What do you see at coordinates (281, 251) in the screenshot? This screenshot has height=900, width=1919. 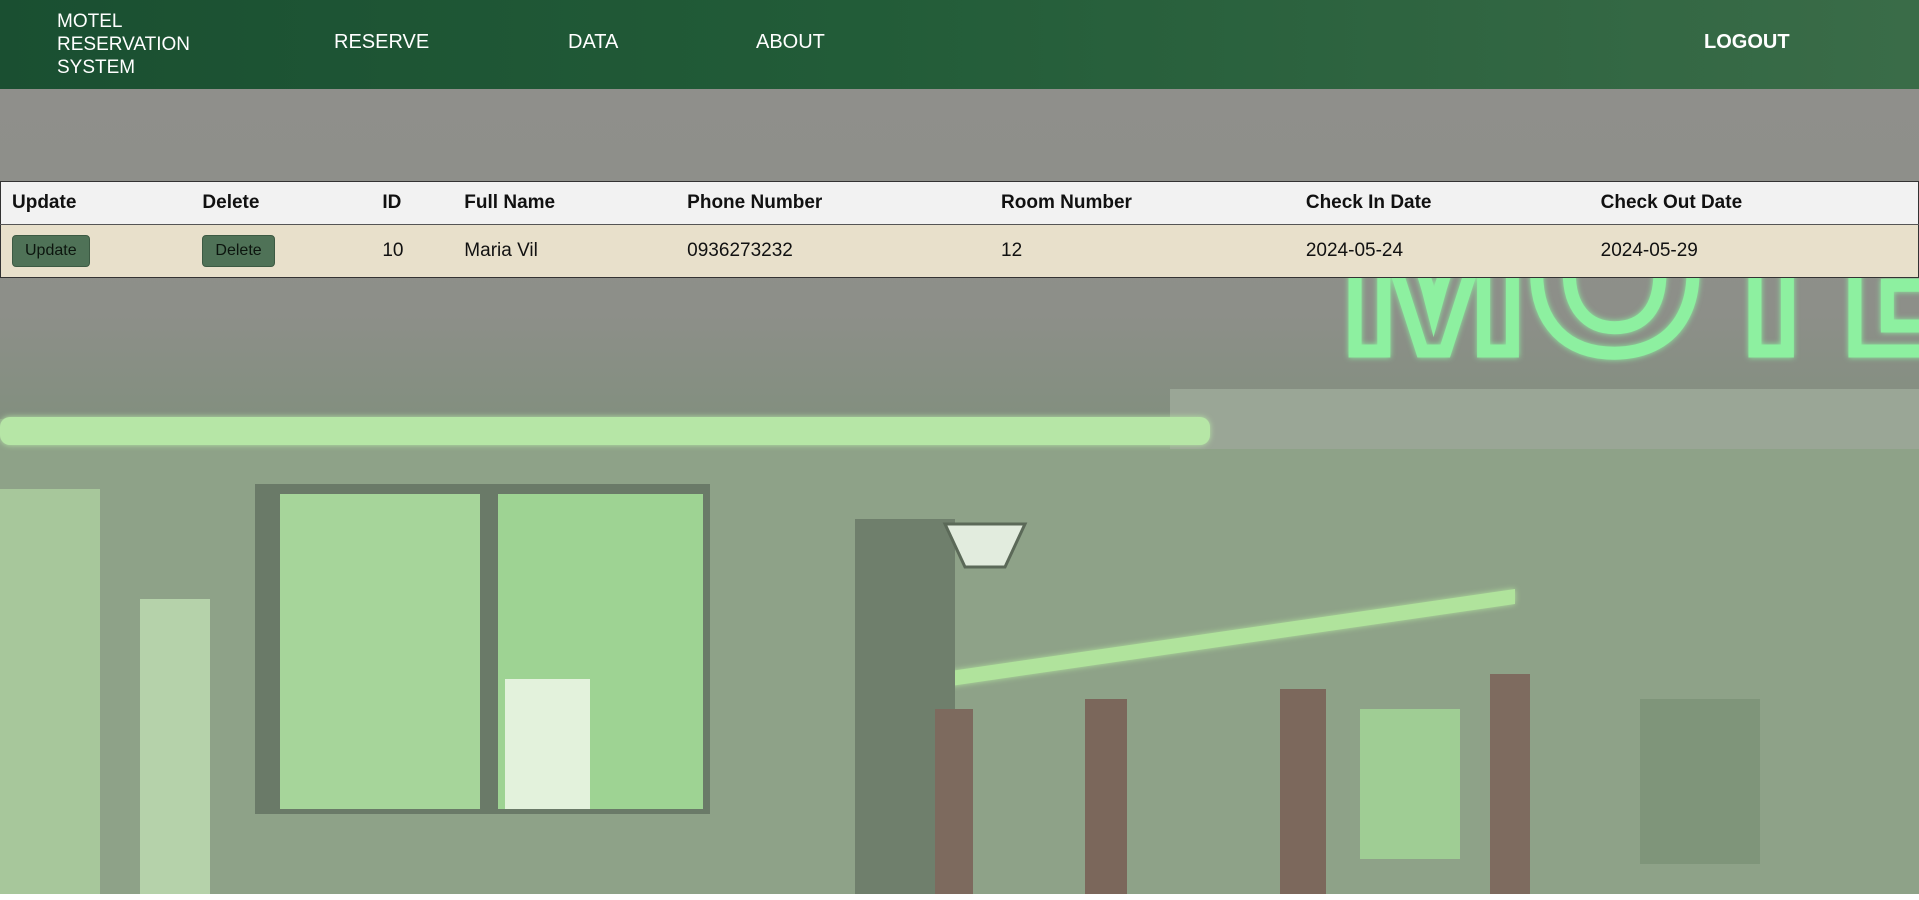 I see `delete-cell: Delete` at bounding box center [281, 251].